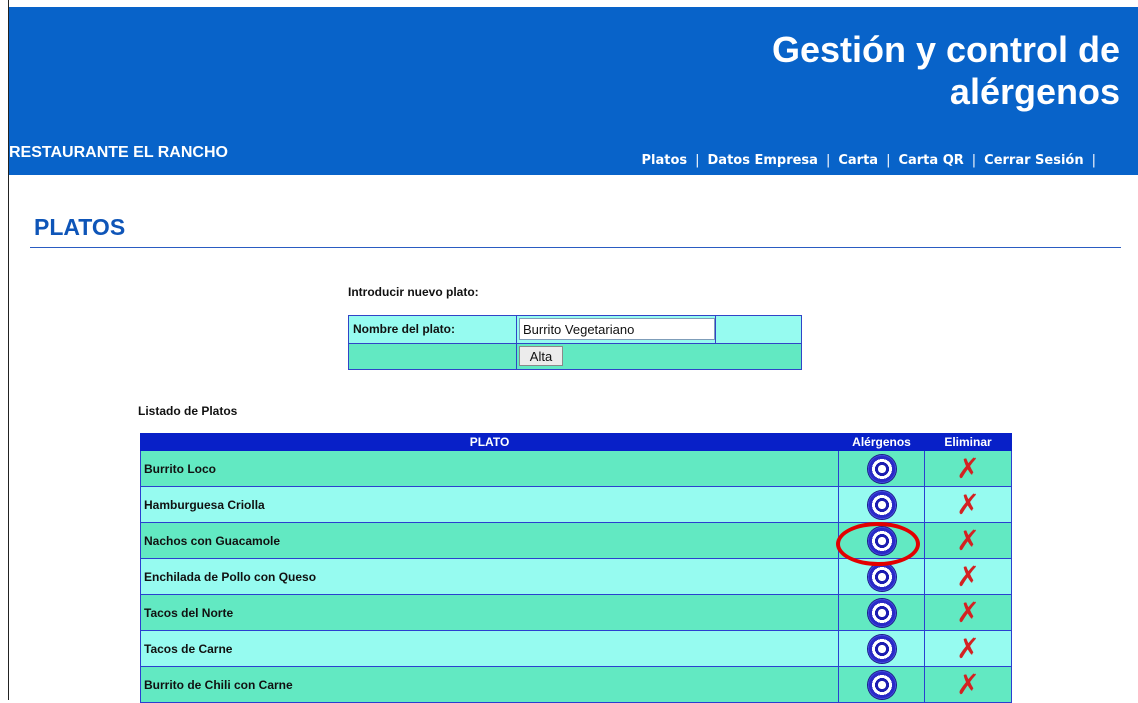 The width and height of the screenshot is (1138, 703). Describe the element at coordinates (881, 442) in the screenshot. I see `column-alergenos: Alérgenos` at that location.